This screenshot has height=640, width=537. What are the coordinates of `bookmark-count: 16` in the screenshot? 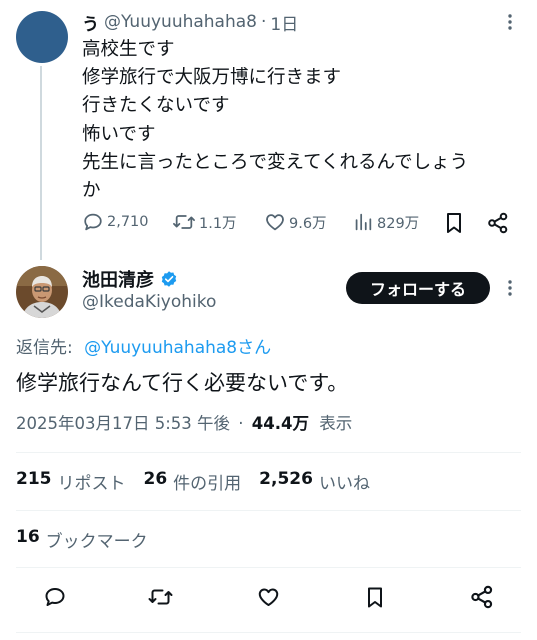 It's located at (28, 537).